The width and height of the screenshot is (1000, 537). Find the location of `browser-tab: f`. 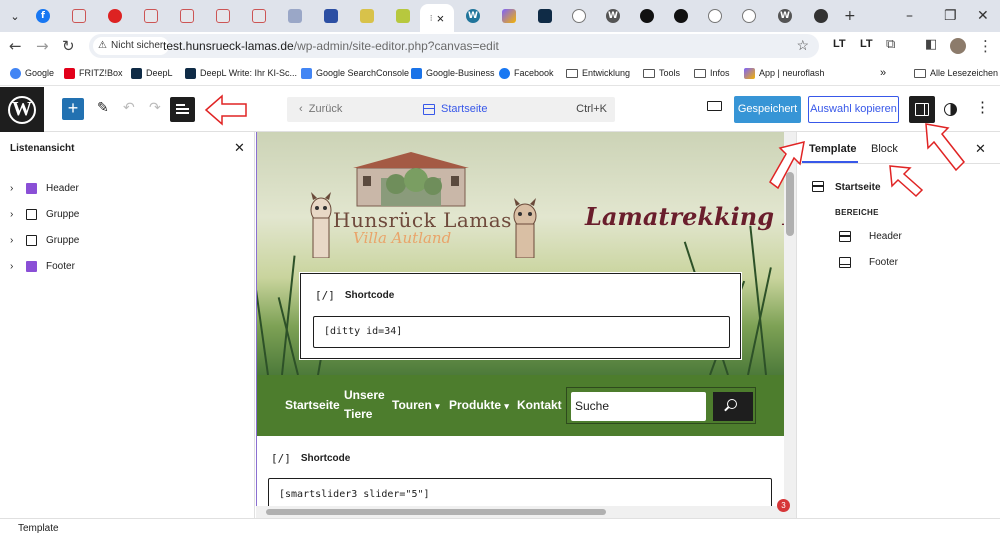

browser-tab: f is located at coordinates (43, 16).